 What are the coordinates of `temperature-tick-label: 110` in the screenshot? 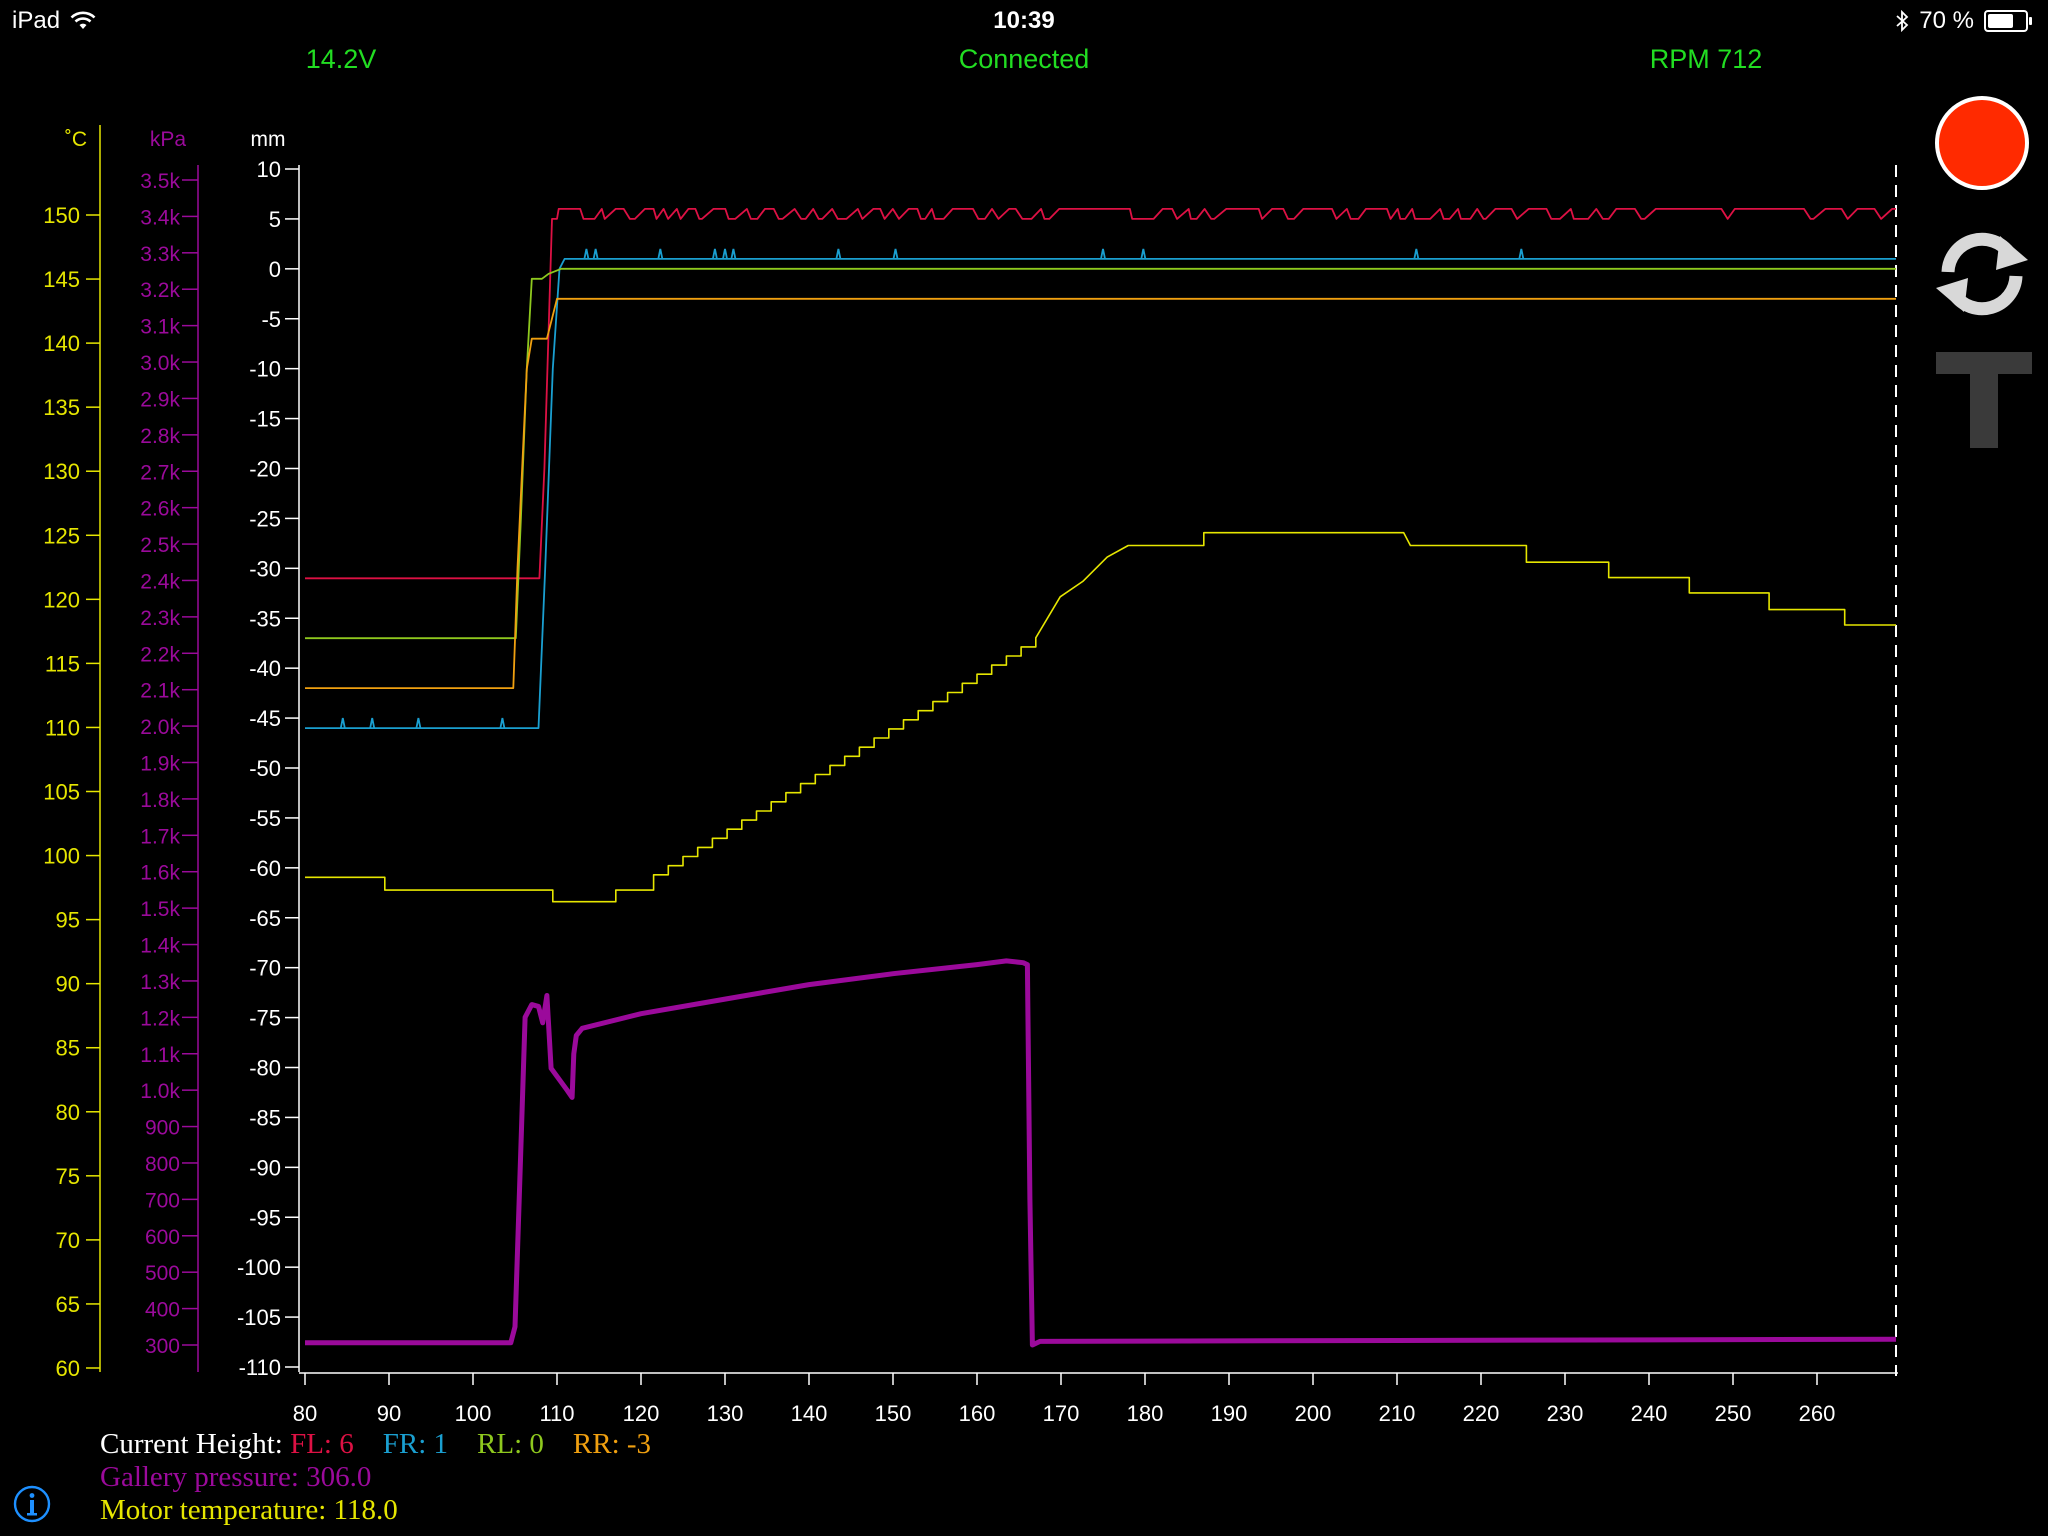 It's located at (62, 727).